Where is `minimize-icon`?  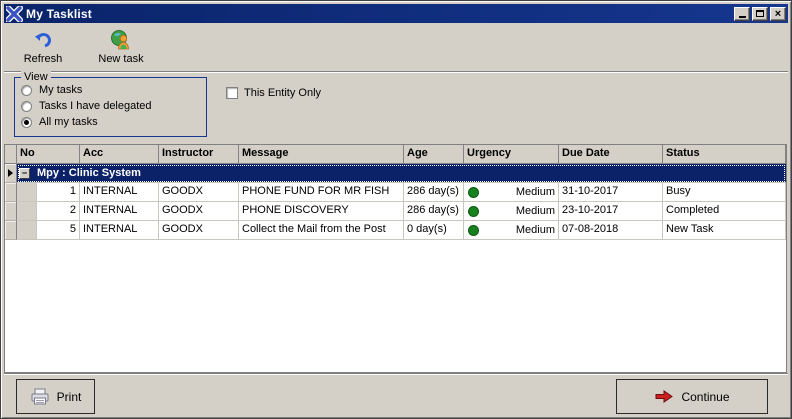 minimize-icon is located at coordinates (742, 14).